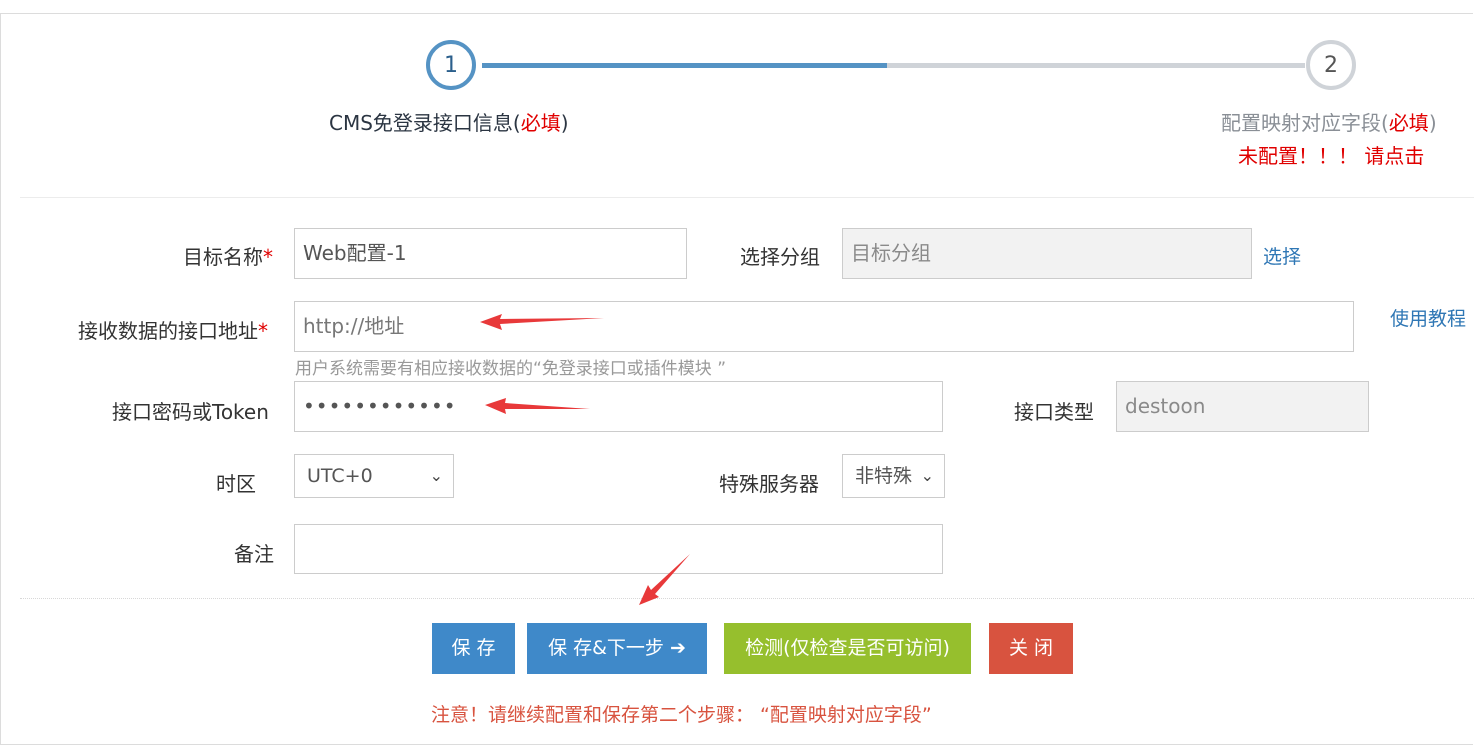  I want to click on api-url-label: 接收数据的接口地址*, so click(173, 331).